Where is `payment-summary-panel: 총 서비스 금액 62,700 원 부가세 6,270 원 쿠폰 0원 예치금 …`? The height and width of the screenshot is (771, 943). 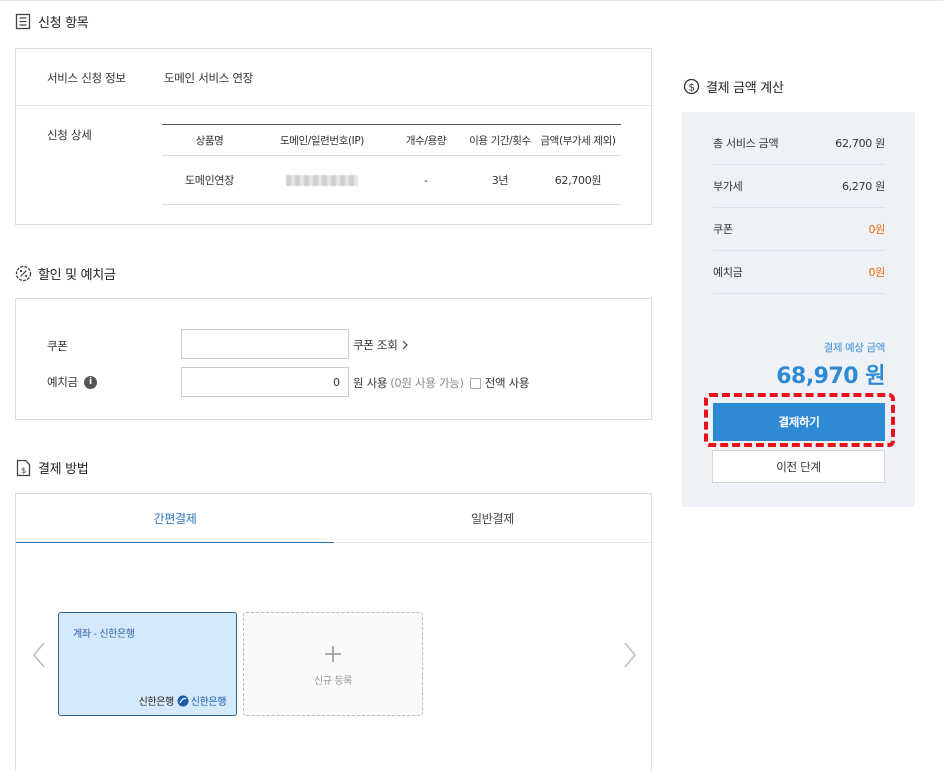 payment-summary-panel: 총 서비스 금액 62,700 원 부가세 6,270 원 쿠폰 0원 예치금 … is located at coordinates (798, 309).